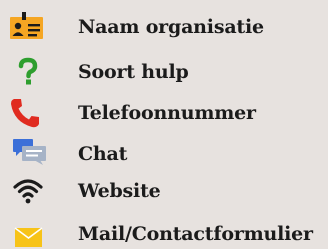 This screenshot has width=328, height=249. I want to click on legend-item-help-type: Soort hulp, so click(164, 72).